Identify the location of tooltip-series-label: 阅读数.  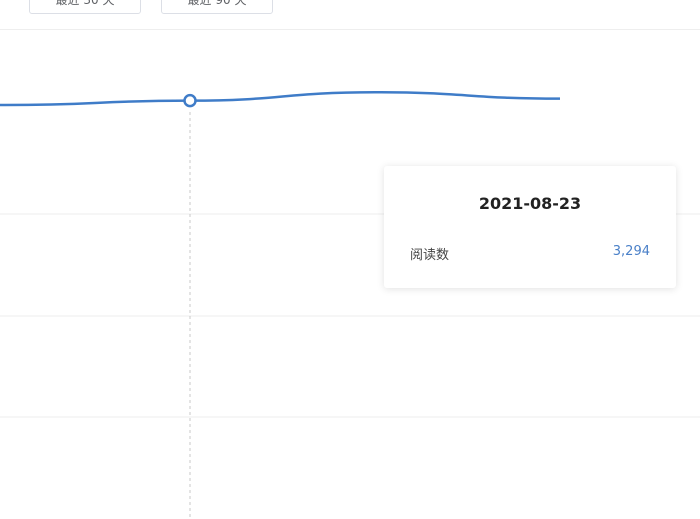
(430, 255).